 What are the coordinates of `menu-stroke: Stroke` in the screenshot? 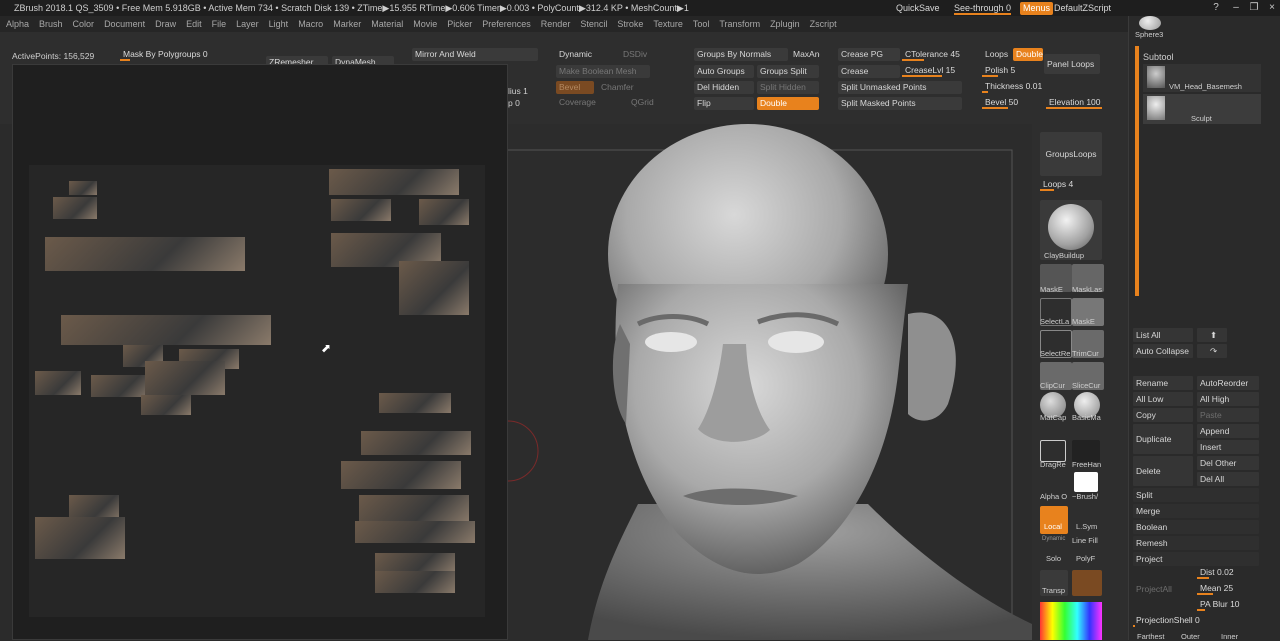 It's located at (630, 24).